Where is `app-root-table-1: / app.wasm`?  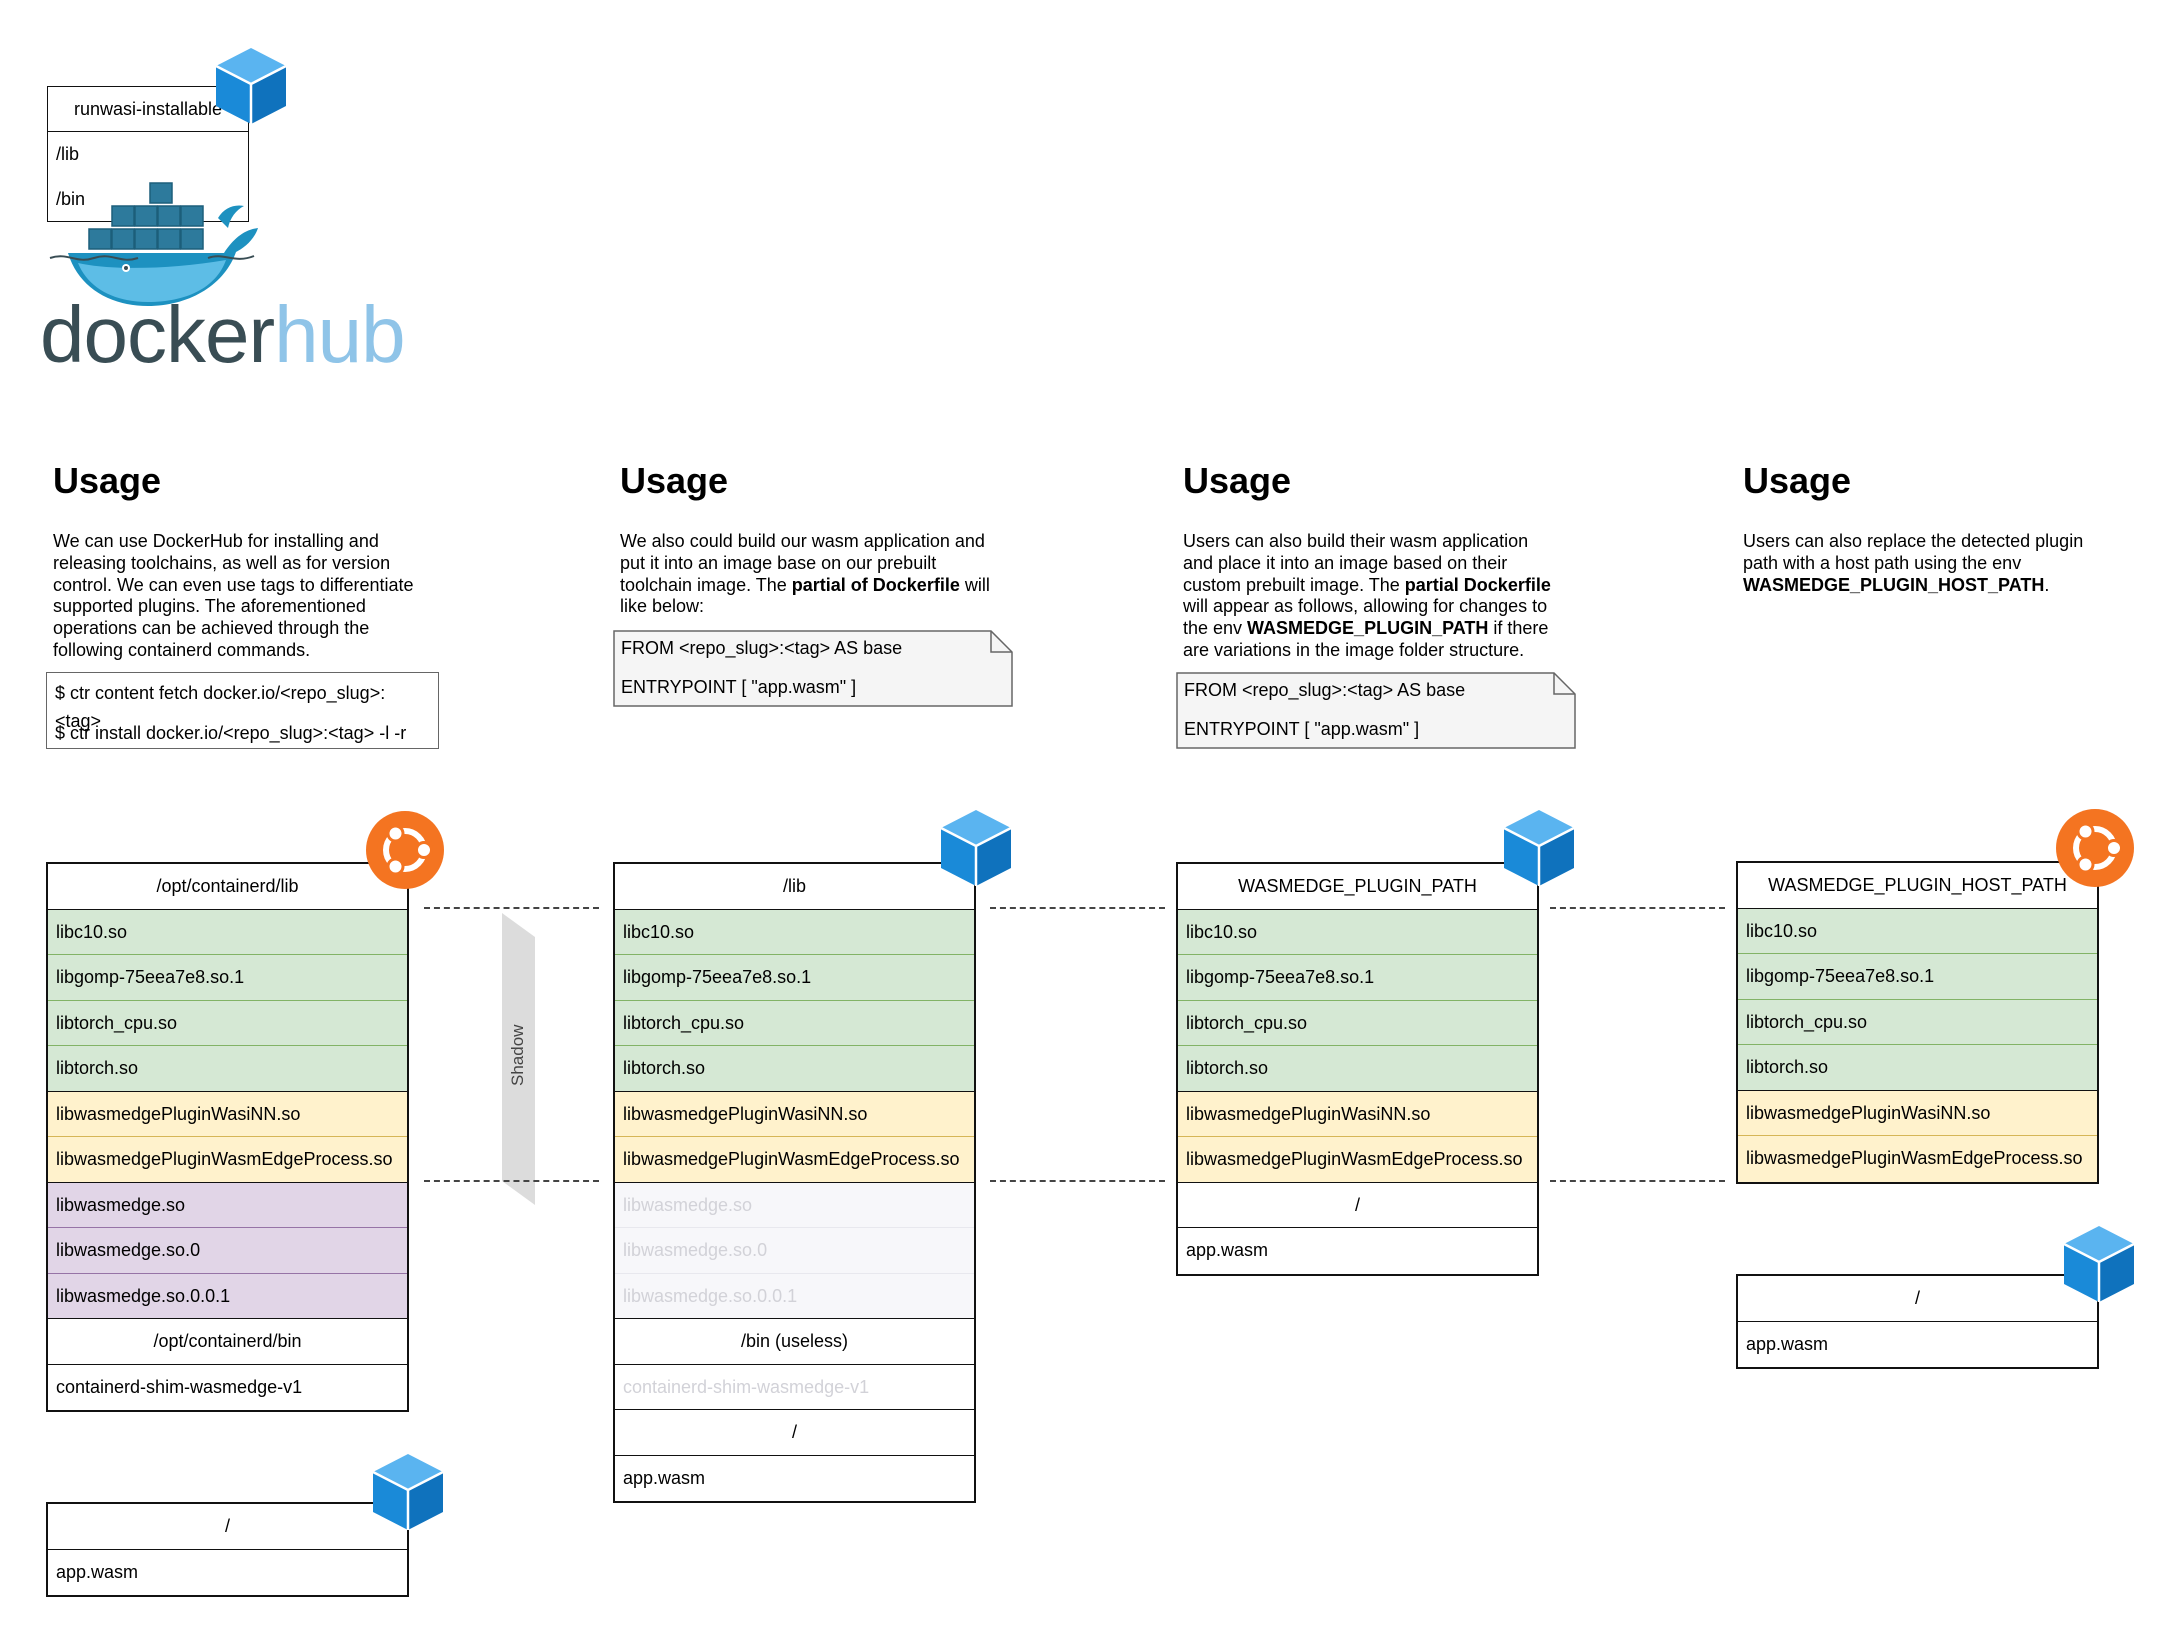
app-root-table-1: / app.wasm is located at coordinates (227, 1549).